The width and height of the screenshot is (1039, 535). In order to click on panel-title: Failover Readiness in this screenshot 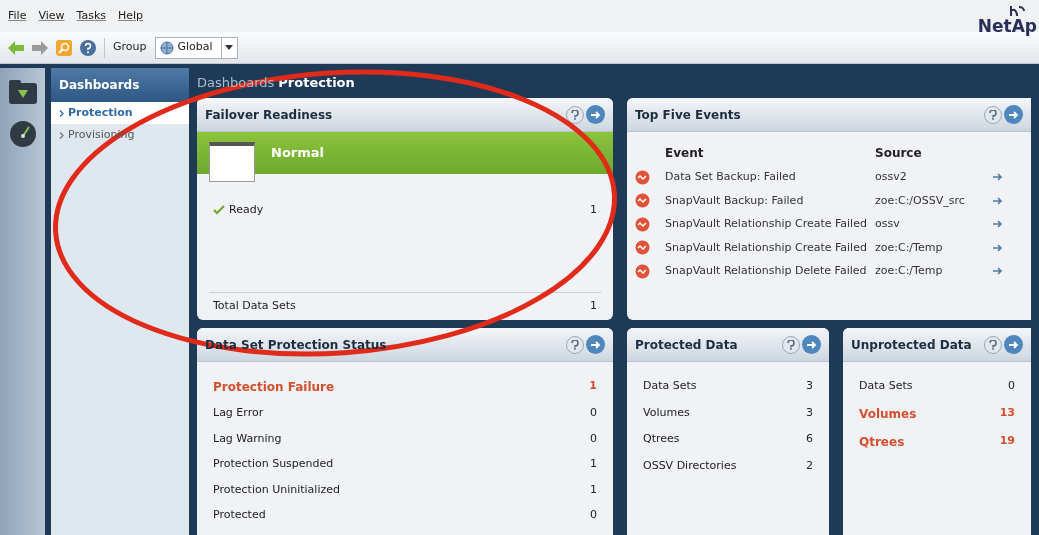, I will do `click(269, 115)`.